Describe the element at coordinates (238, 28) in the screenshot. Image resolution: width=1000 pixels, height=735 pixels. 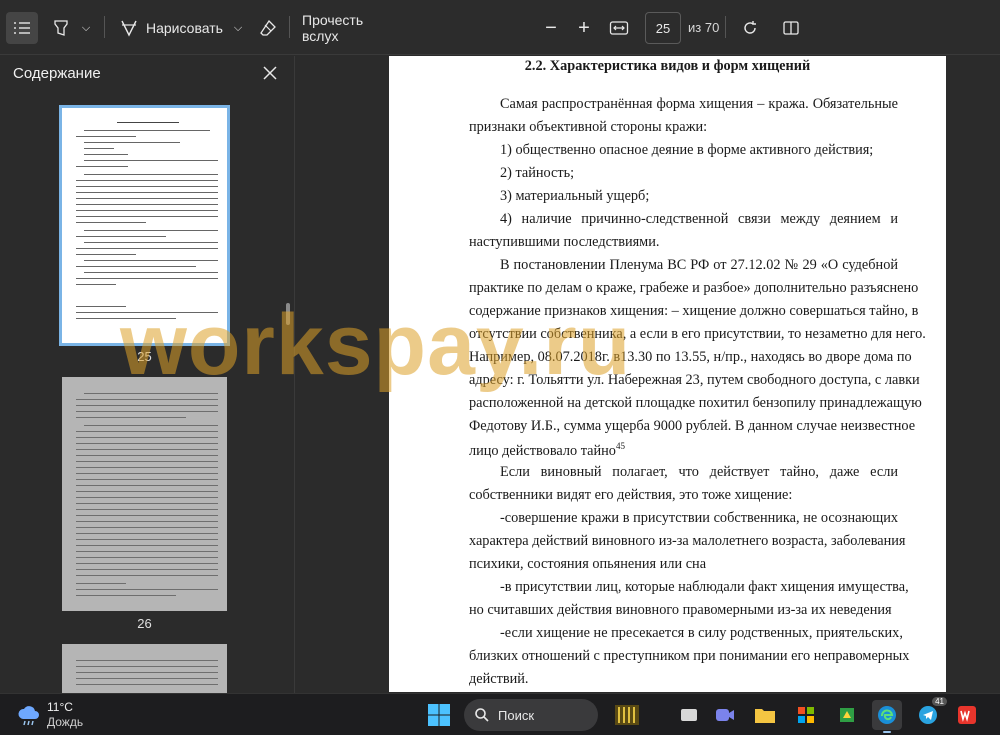
I see `draw-options-chevron-icon: ⌵` at that location.